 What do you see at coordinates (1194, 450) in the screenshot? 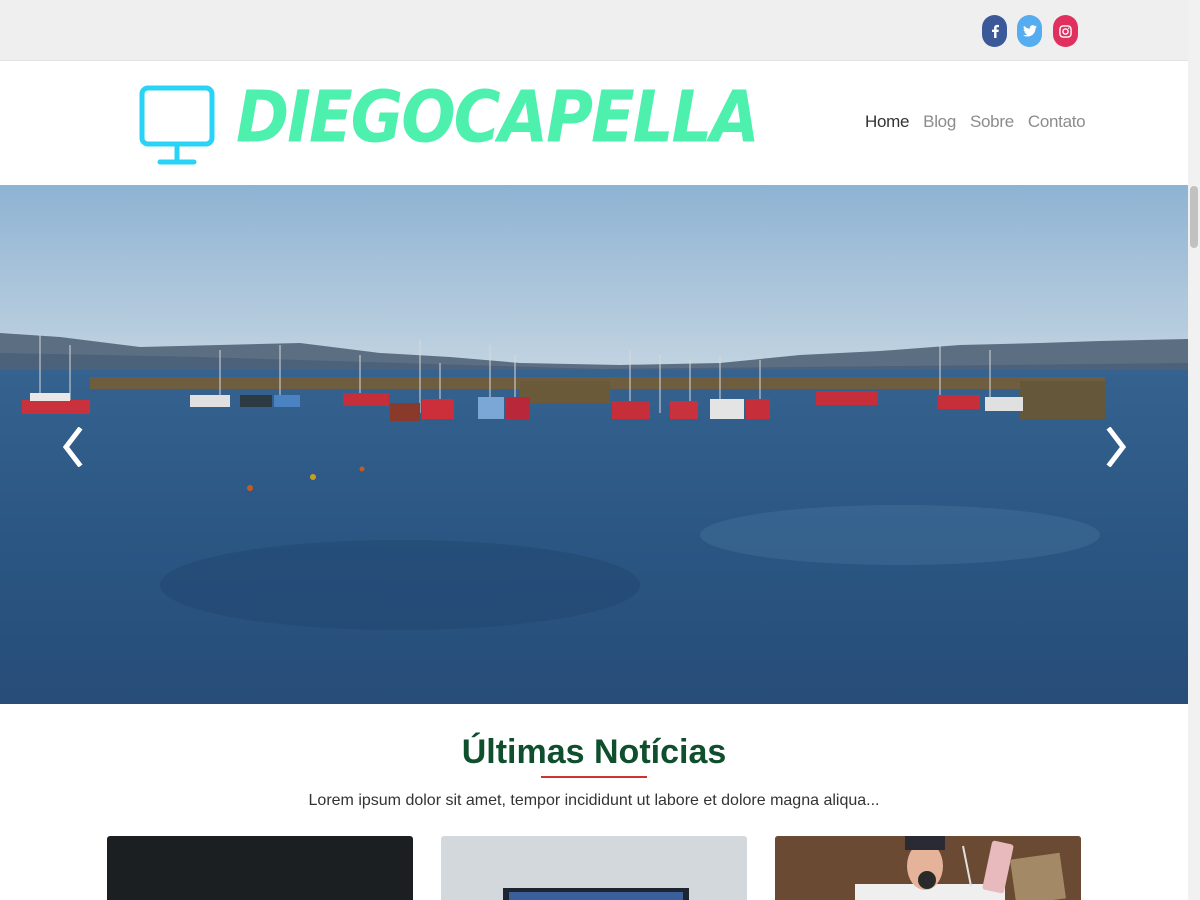
I see `page-scrollbar` at bounding box center [1194, 450].